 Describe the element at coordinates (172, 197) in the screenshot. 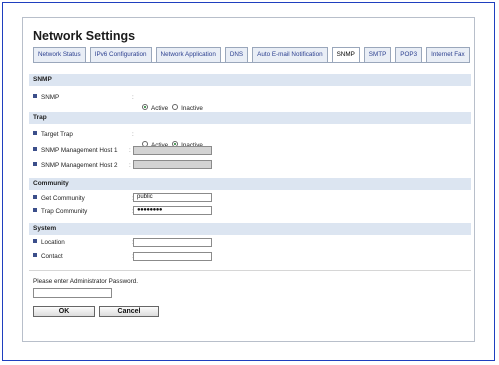

I see `get-community-input: public` at that location.